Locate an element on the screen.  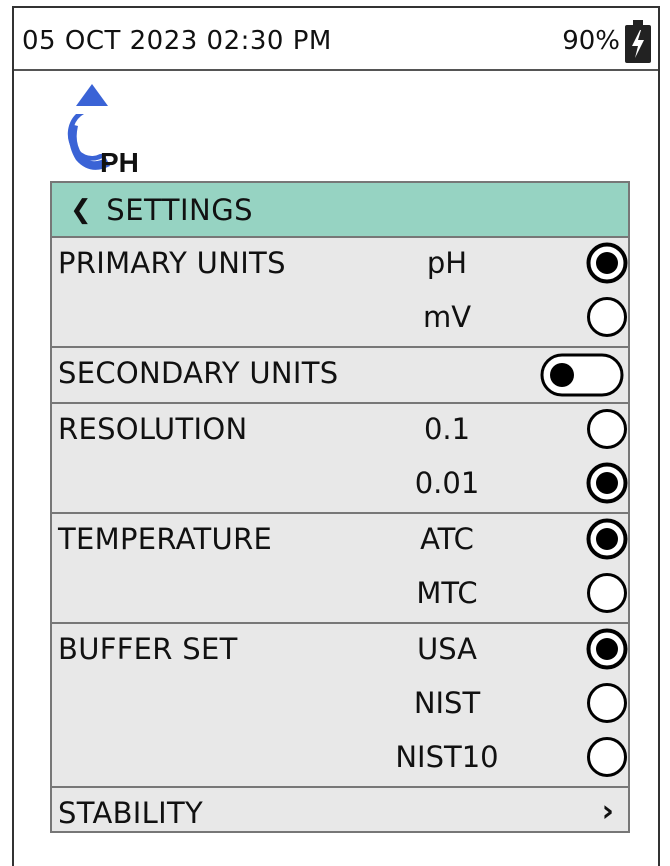
resolution-0-01-row: 0.01 is located at coordinates (340, 485).